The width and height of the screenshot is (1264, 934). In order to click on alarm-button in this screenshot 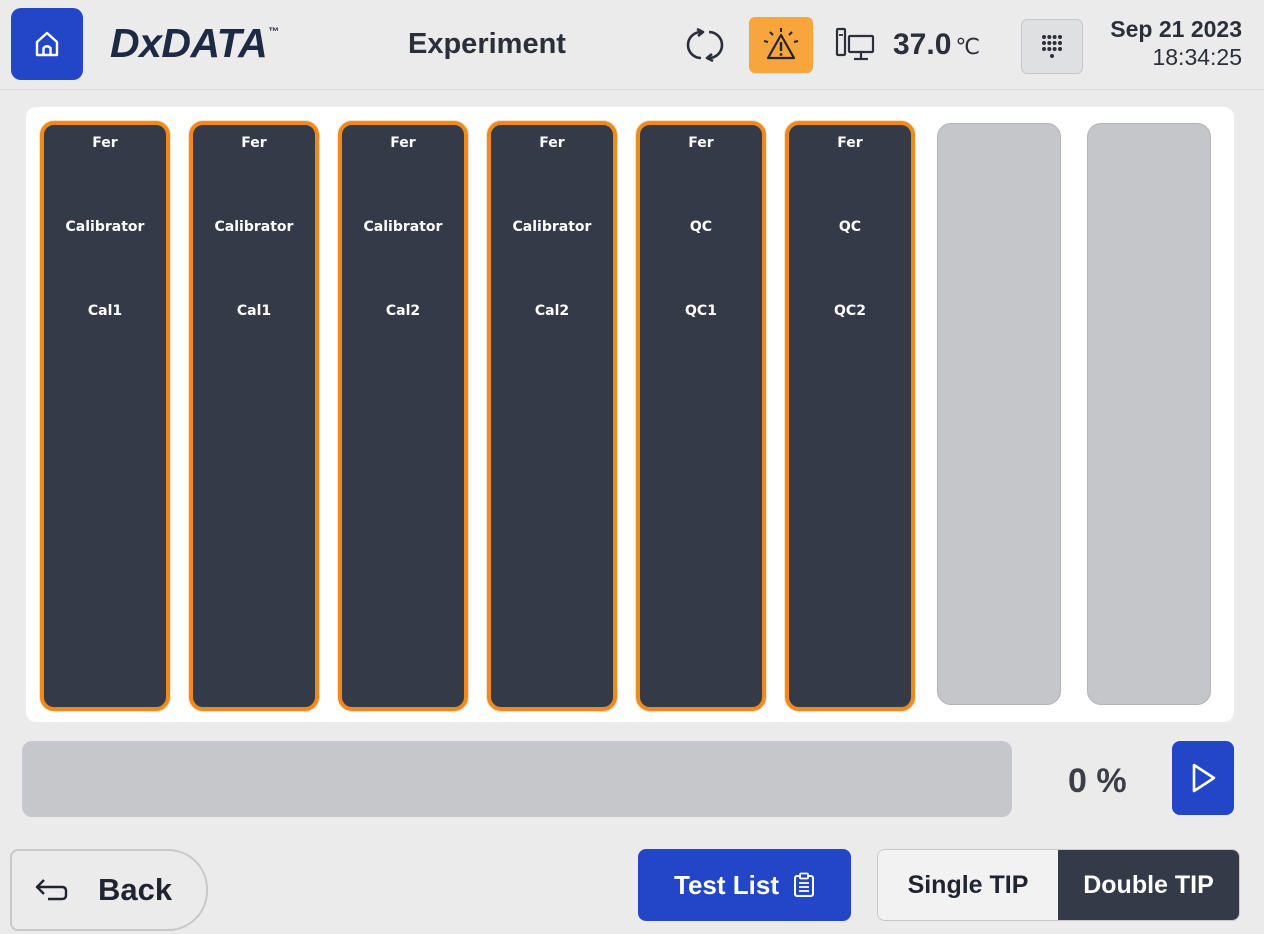, I will do `click(781, 45)`.